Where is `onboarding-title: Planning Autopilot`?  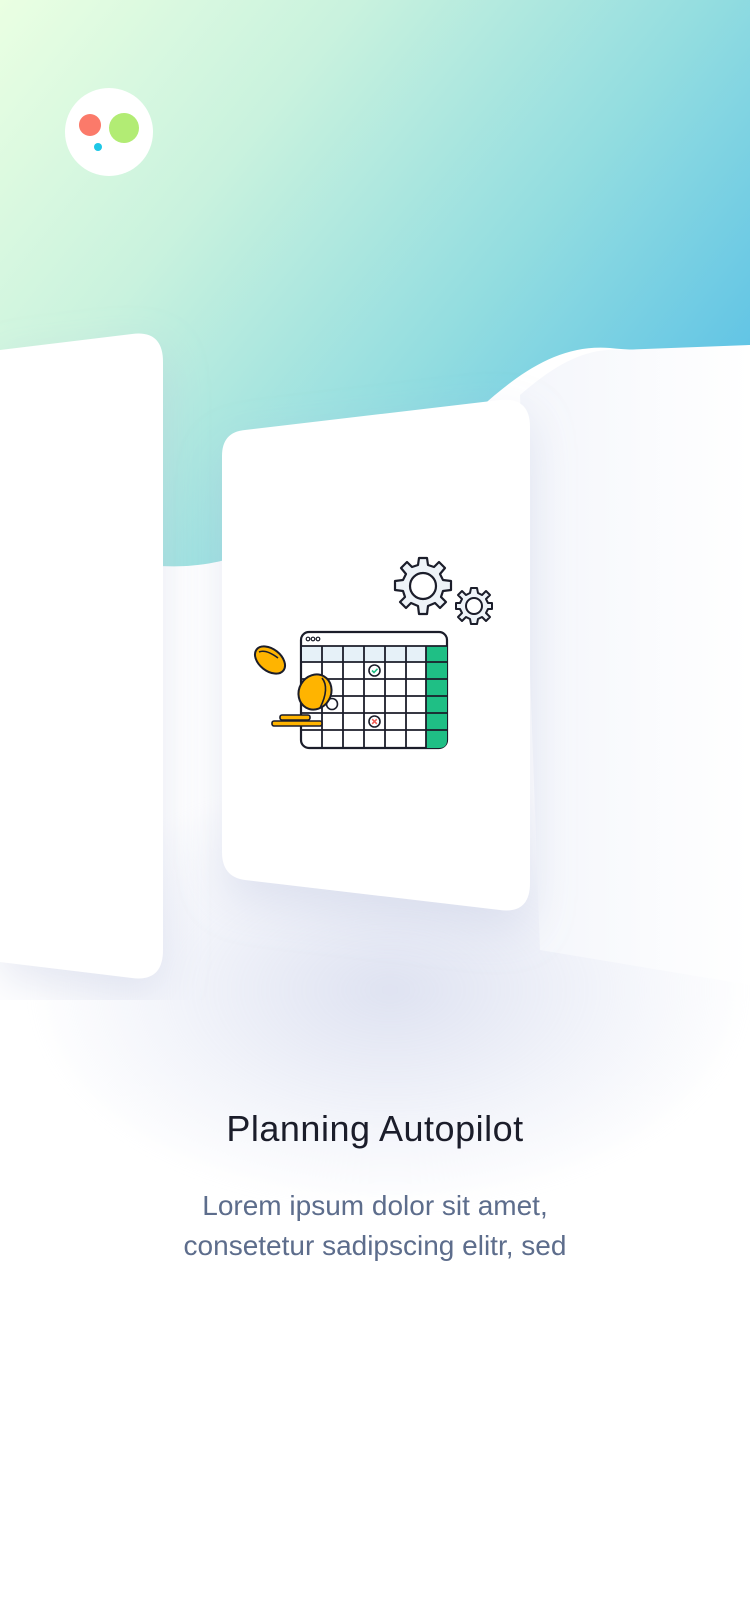
onboarding-title: Planning Autopilot is located at coordinates (375, 1128).